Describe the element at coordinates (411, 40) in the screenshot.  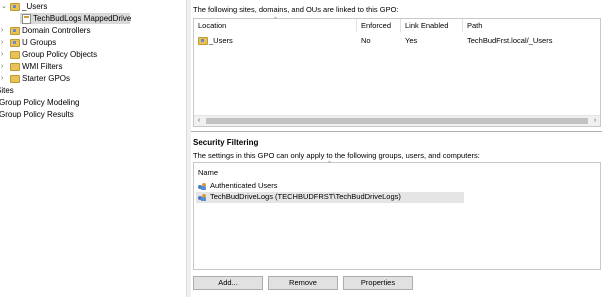
I see `row-link-enabled: Yes` at that location.